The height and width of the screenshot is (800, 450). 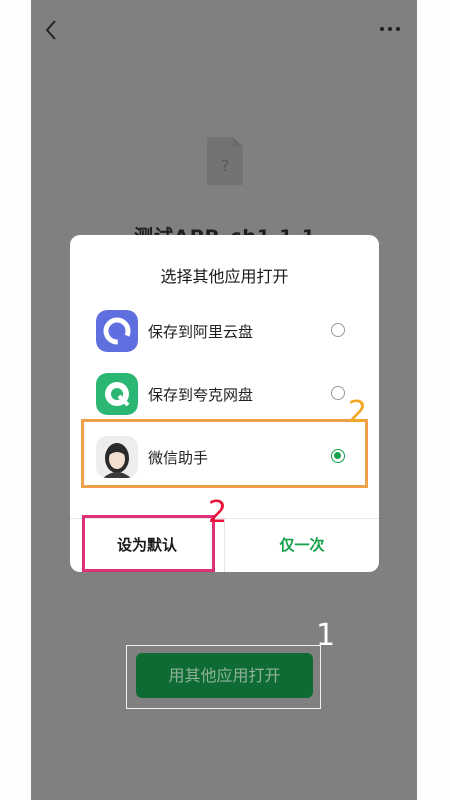 I want to click on chevron-left-icon, so click(x=52, y=30).